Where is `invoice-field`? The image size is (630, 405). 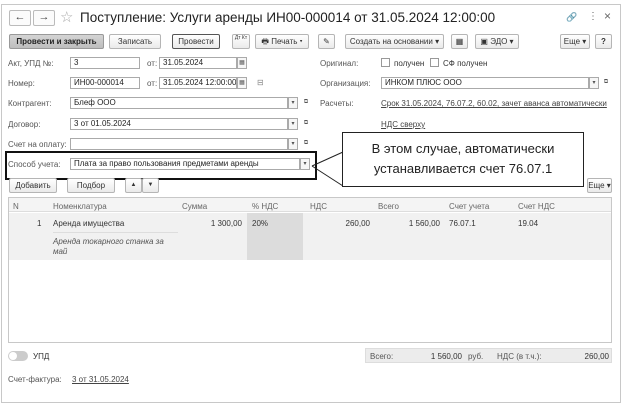 invoice-field is located at coordinates (179, 144).